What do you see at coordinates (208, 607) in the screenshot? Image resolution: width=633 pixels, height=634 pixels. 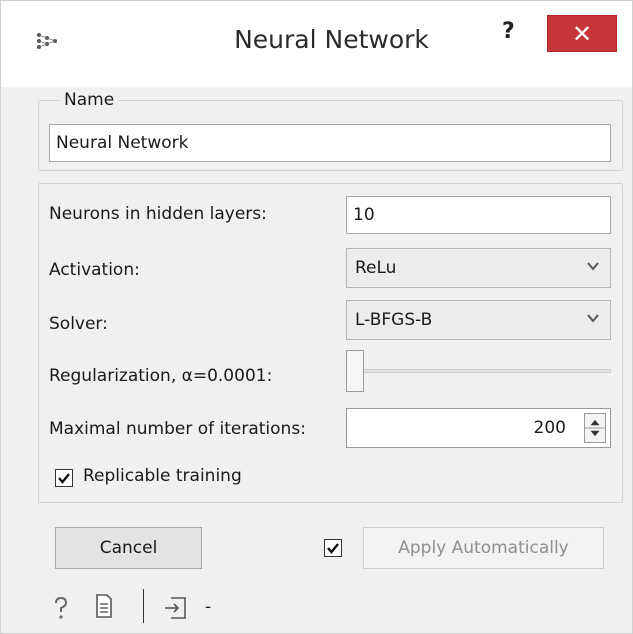 I see `input-summary-label: -` at bounding box center [208, 607].